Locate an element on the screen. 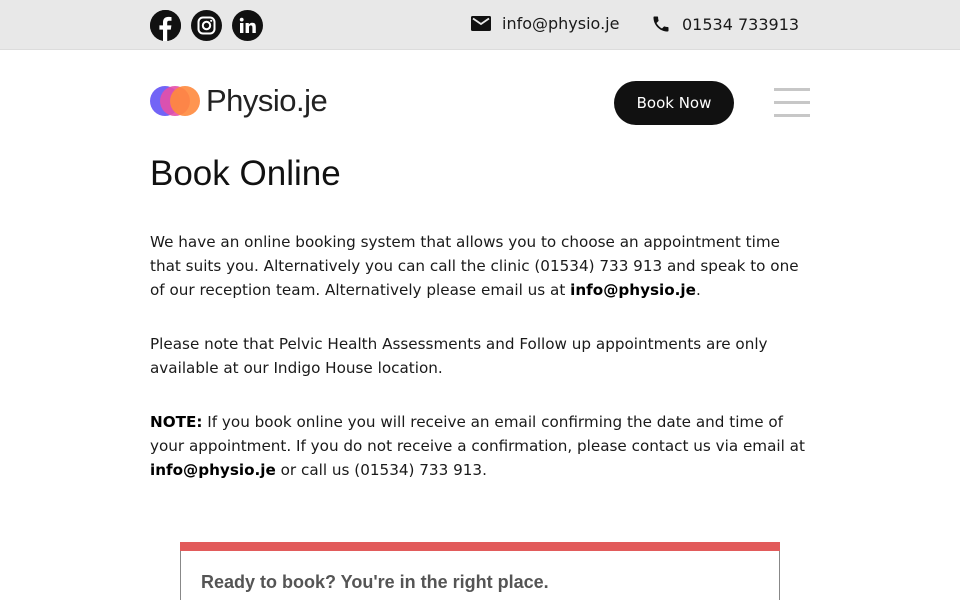  instagram-link is located at coordinates (206, 25).